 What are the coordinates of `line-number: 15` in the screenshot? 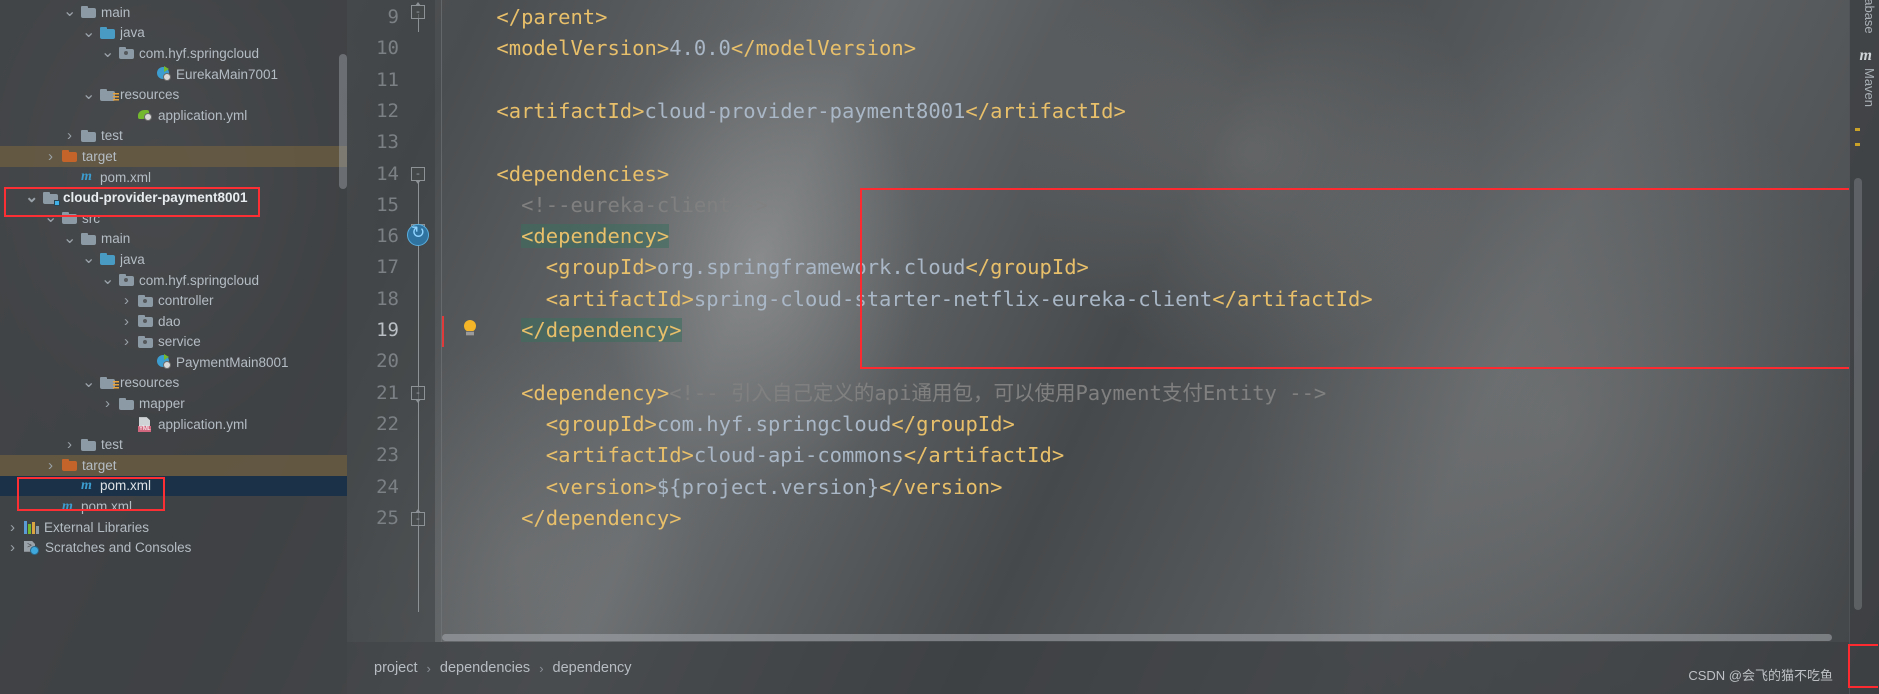 It's located at (387, 204).